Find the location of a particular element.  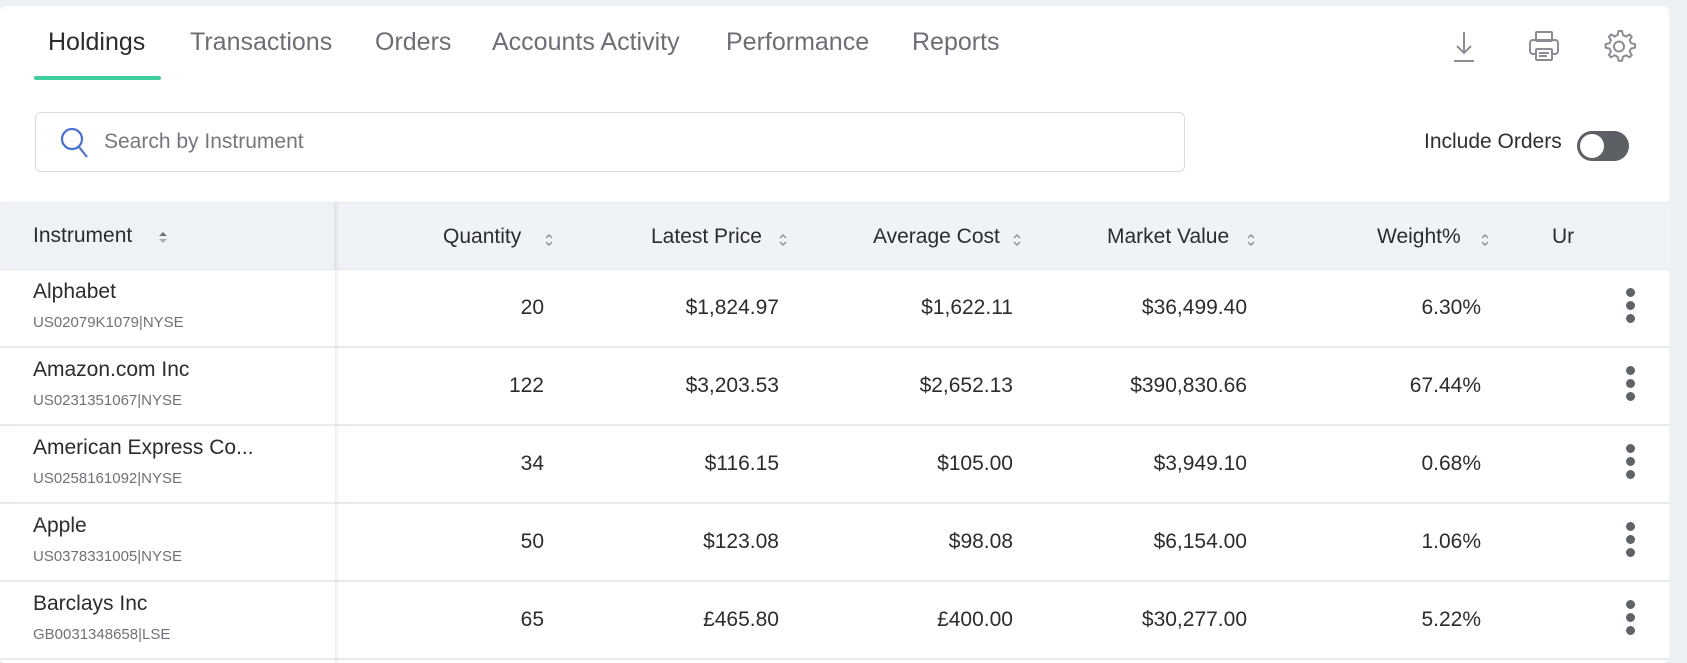

cell-market-value: $3,949.10 is located at coordinates (1200, 463).